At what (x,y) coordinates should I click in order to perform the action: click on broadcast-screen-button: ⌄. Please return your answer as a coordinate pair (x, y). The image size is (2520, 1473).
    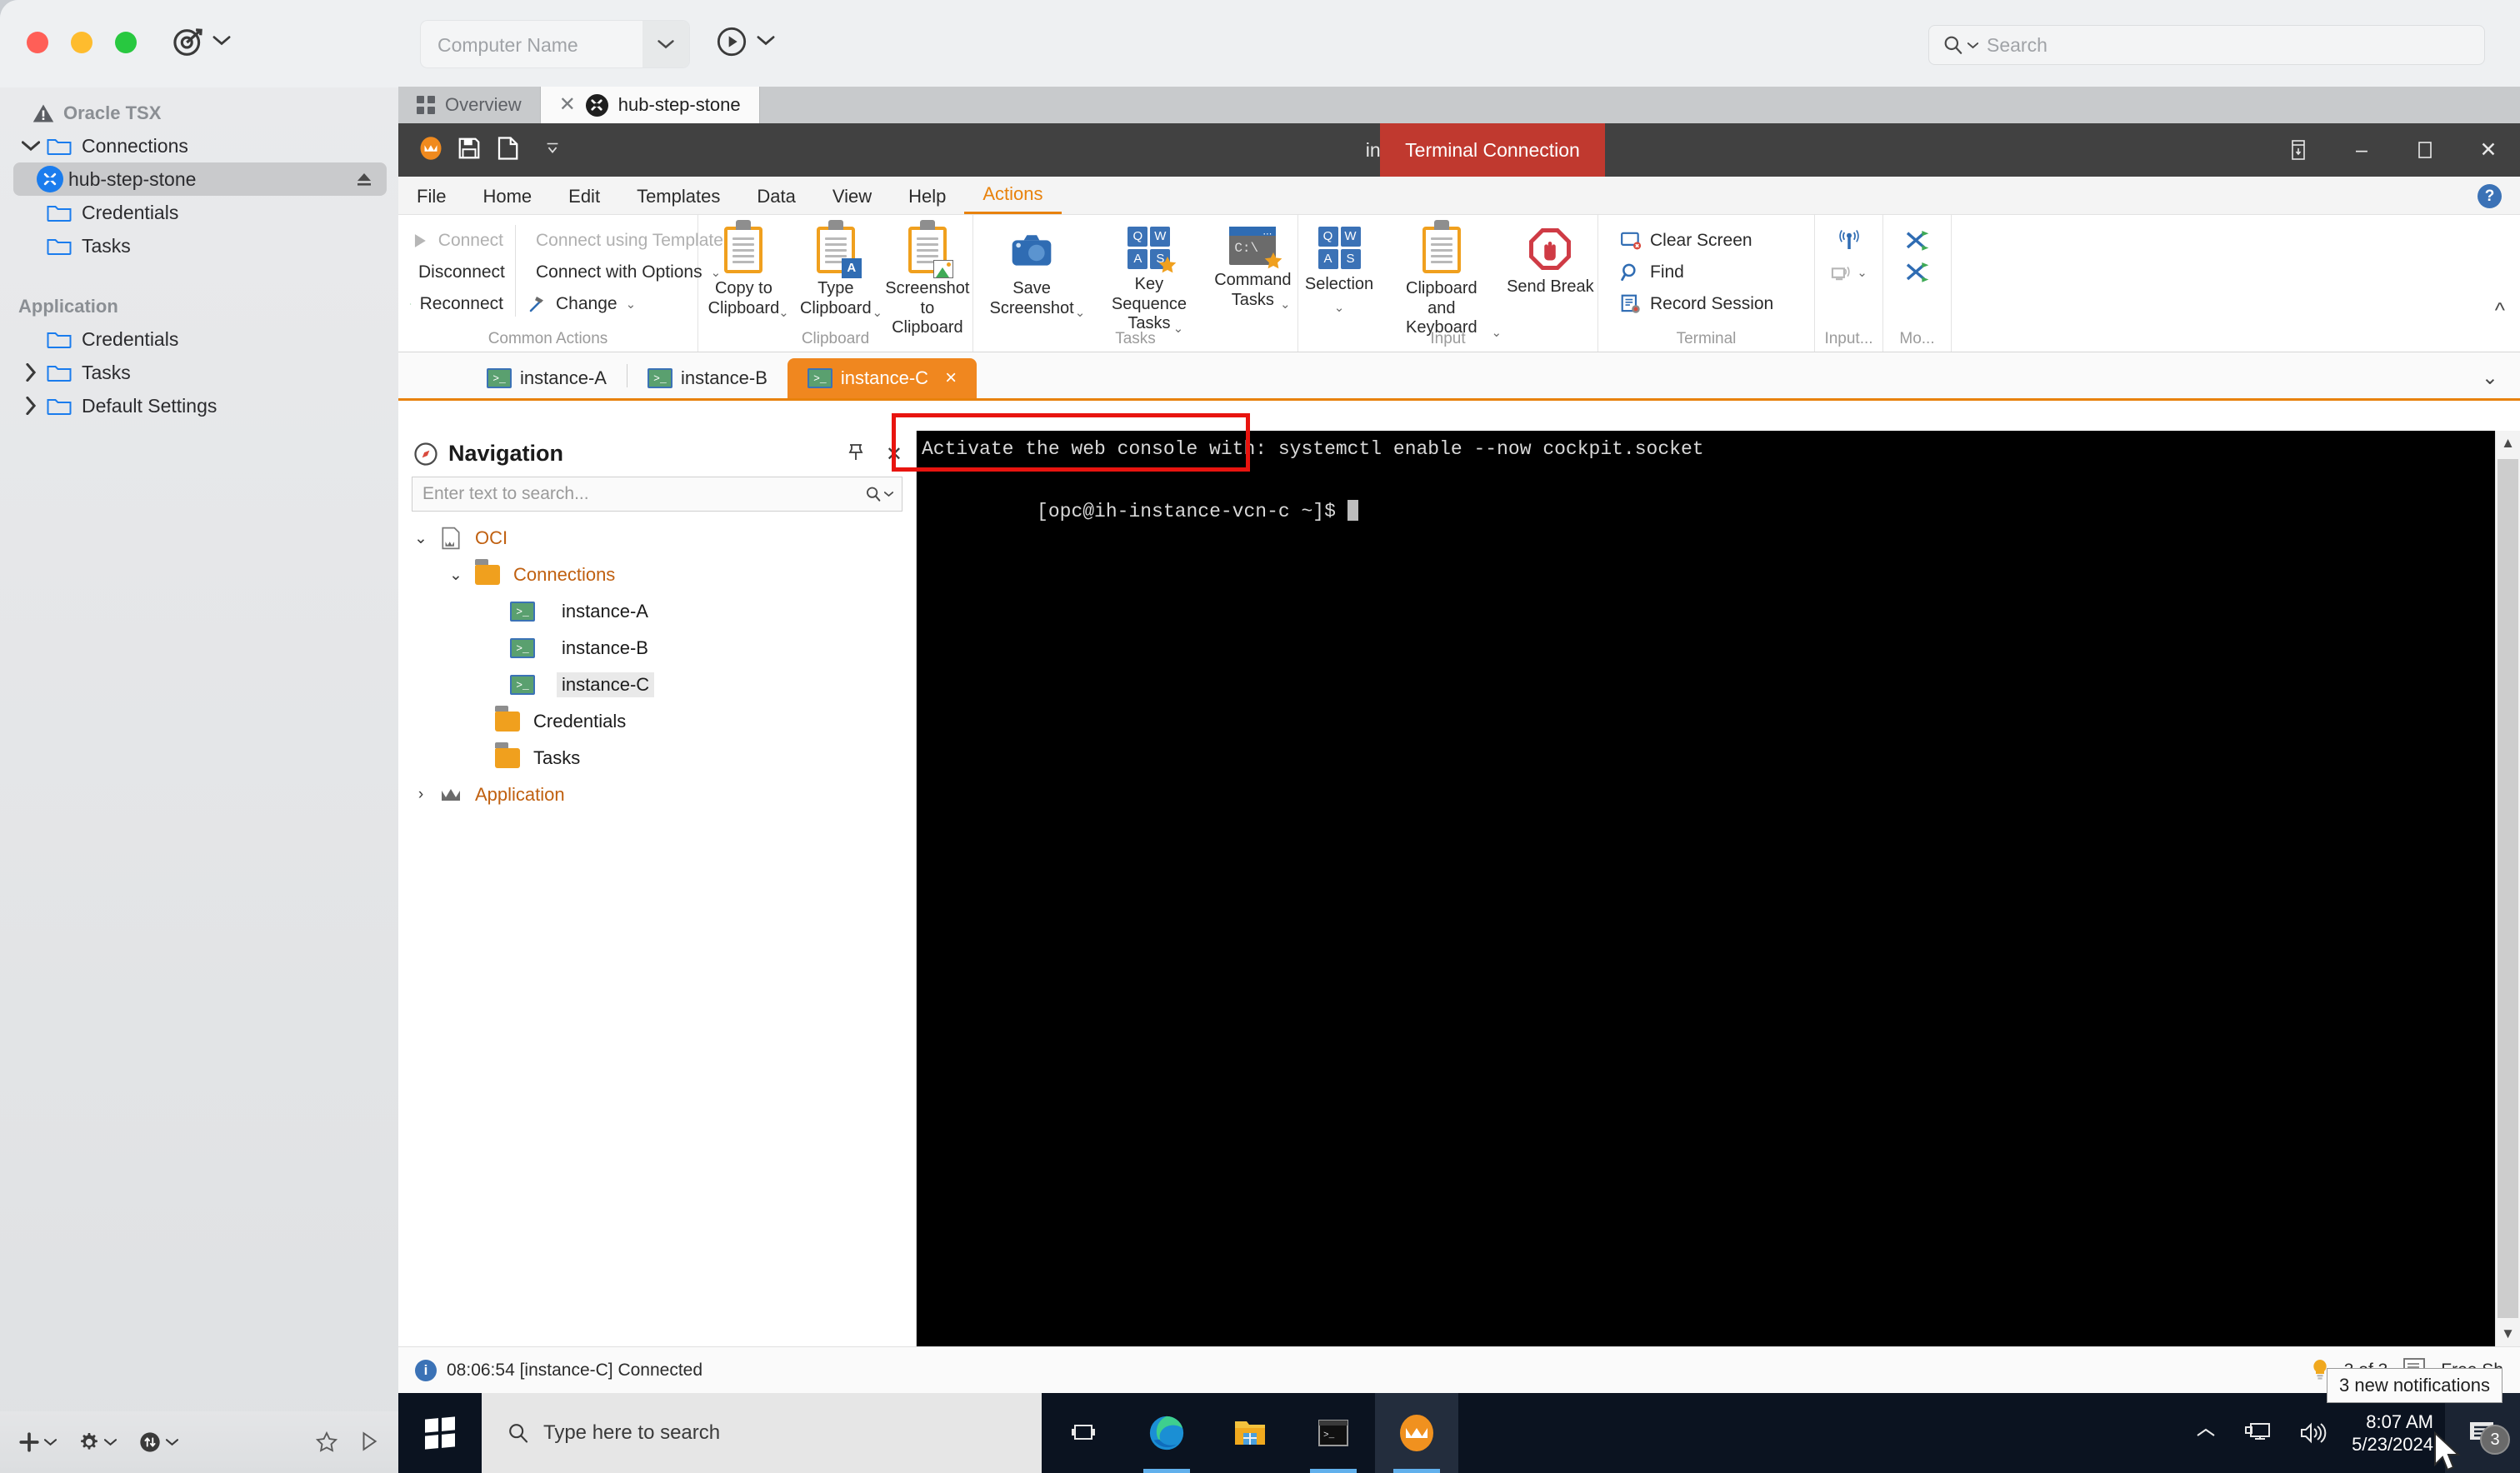
    Looking at the image, I should click on (1848, 273).